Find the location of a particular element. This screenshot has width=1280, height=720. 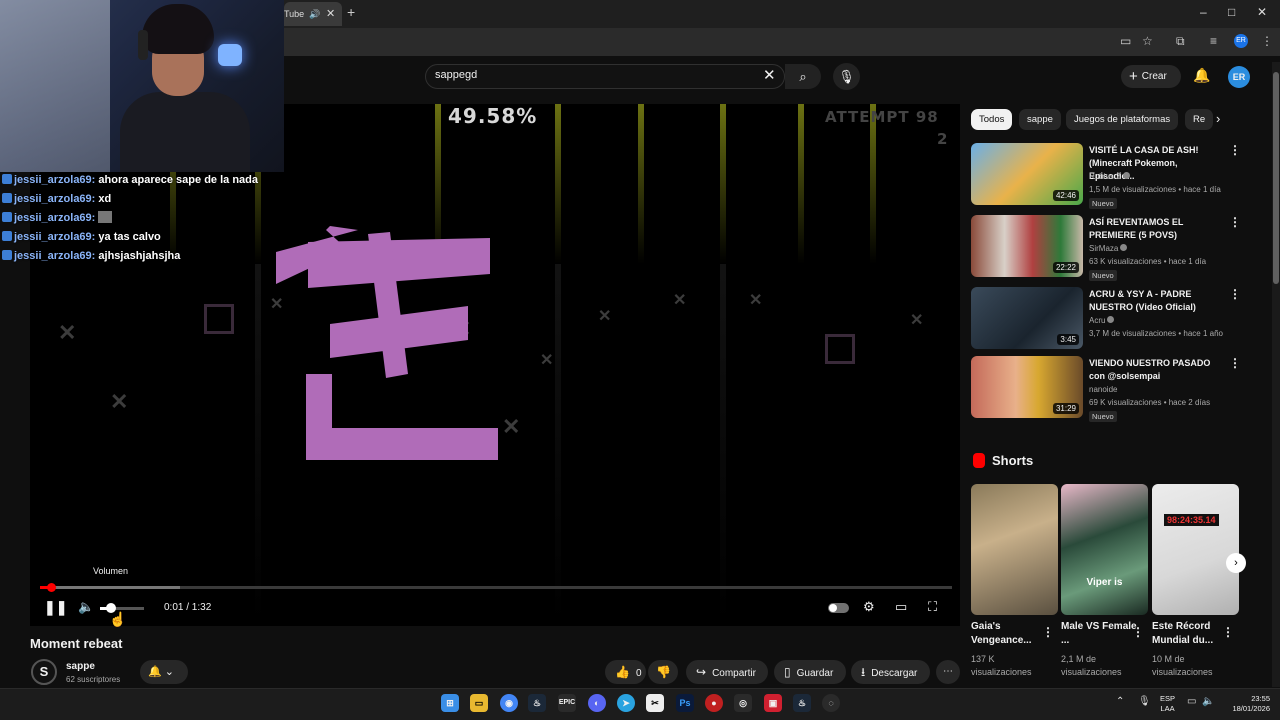

tray-chevron-up-icon: ⌃ is located at coordinates (1120, 701).